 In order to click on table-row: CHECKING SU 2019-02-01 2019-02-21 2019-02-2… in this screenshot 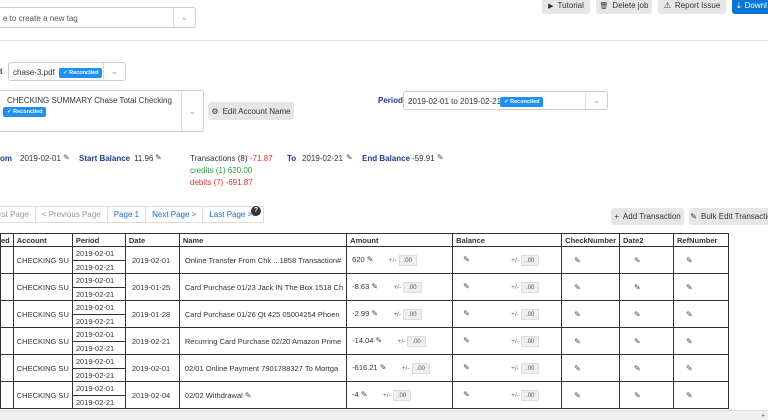, I will do `click(365, 341)`.